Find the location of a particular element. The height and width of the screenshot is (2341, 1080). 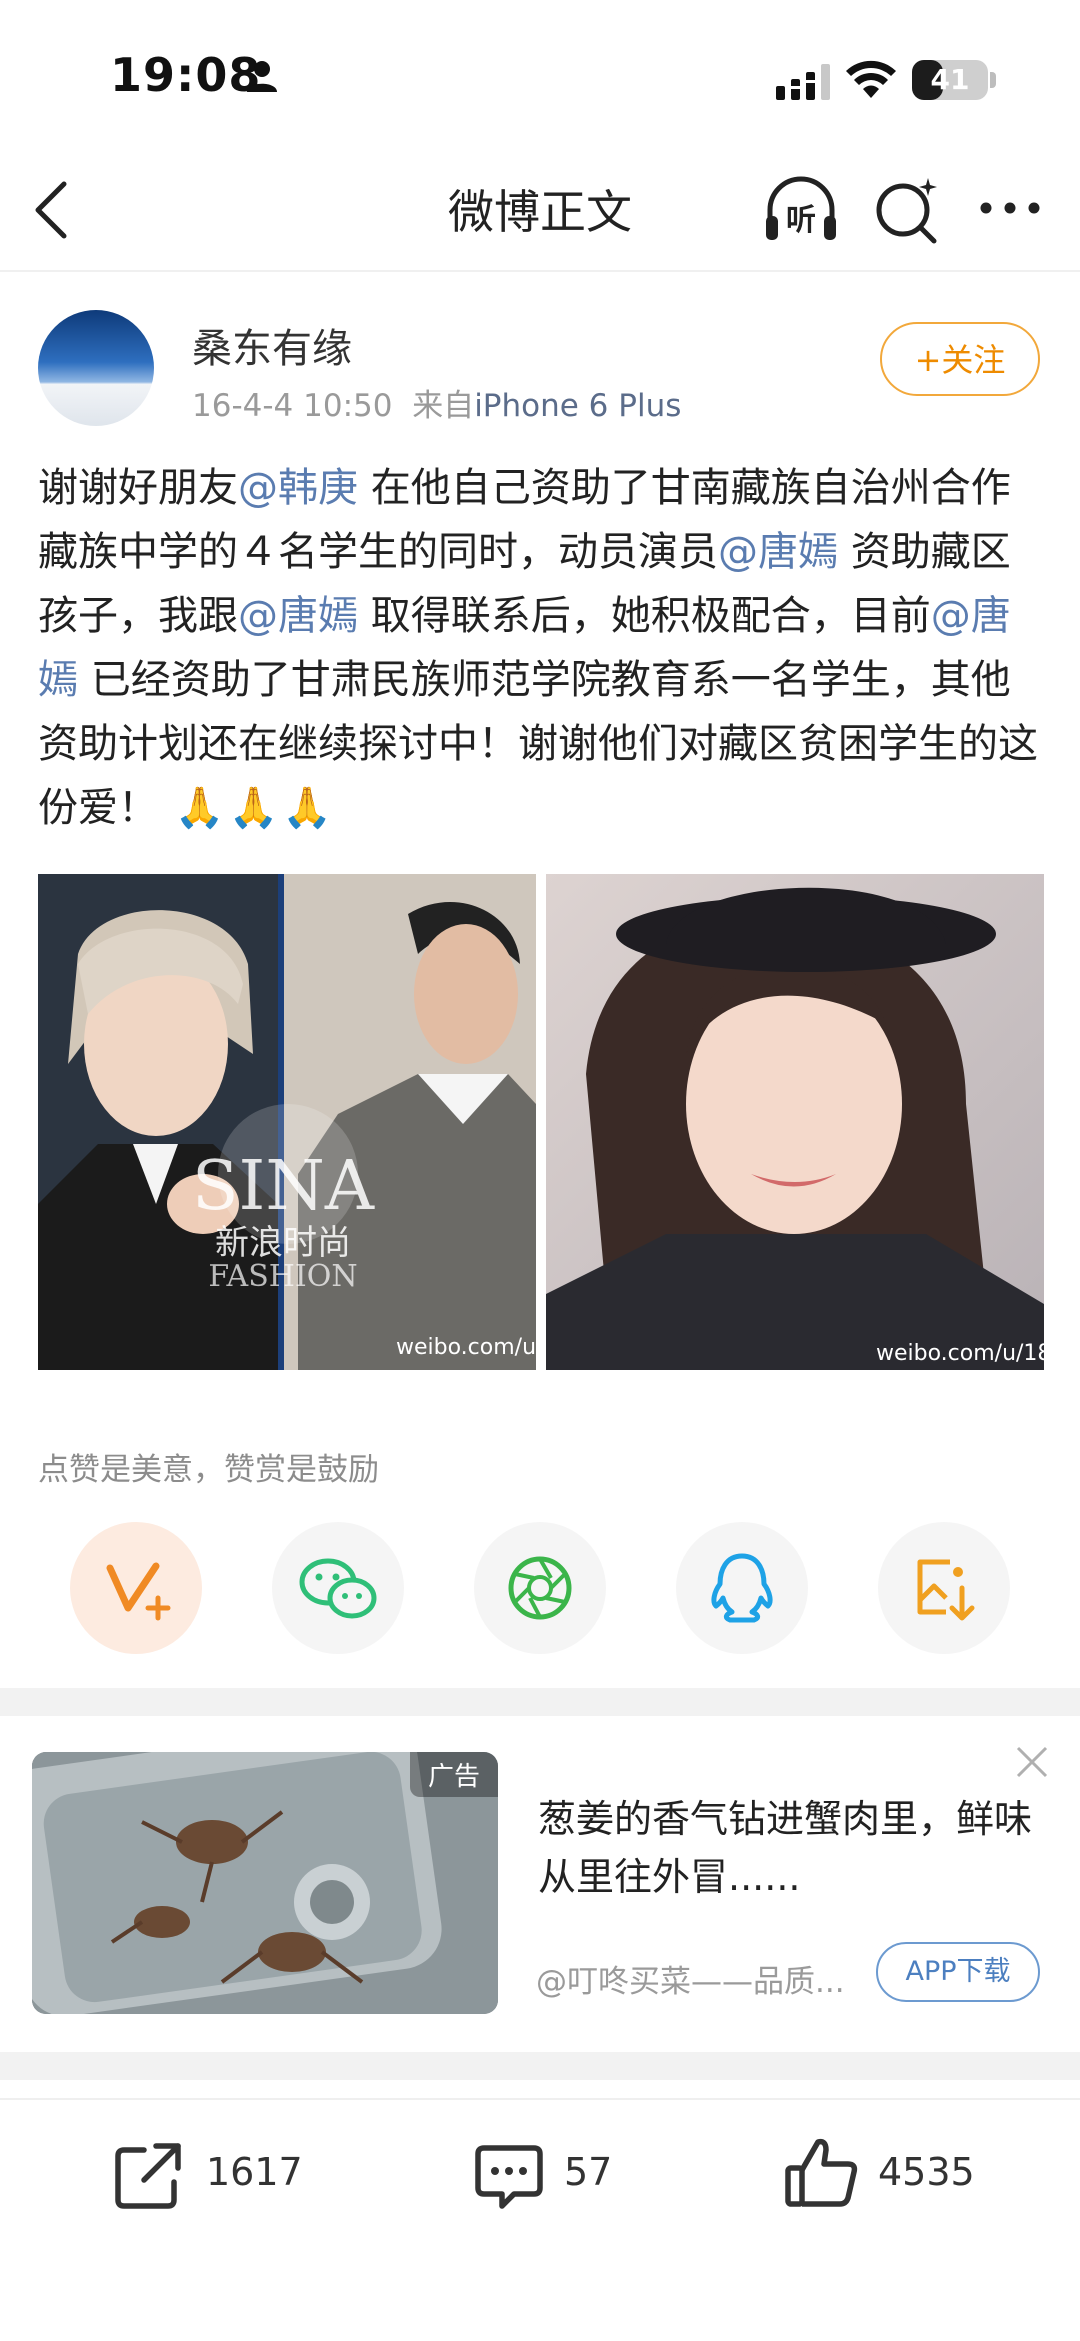

moments-share-button is located at coordinates (540, 1588).